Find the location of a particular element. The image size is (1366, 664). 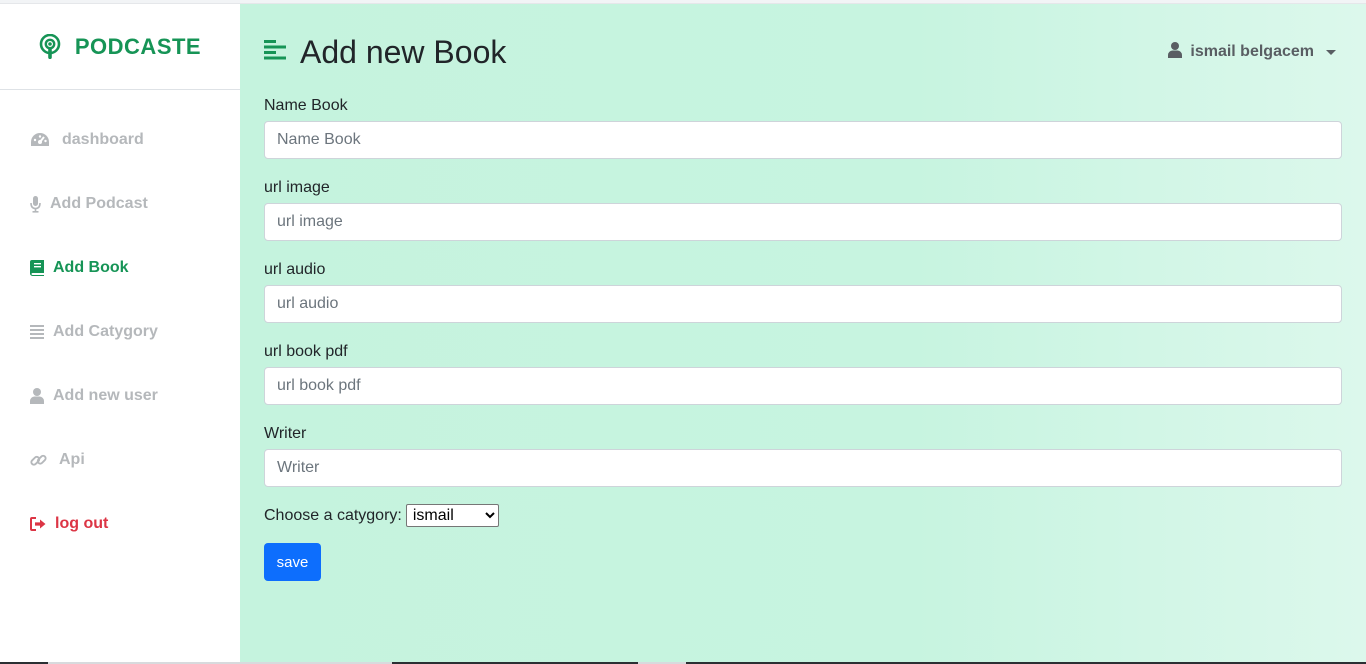

writer-input is located at coordinates (803, 468).